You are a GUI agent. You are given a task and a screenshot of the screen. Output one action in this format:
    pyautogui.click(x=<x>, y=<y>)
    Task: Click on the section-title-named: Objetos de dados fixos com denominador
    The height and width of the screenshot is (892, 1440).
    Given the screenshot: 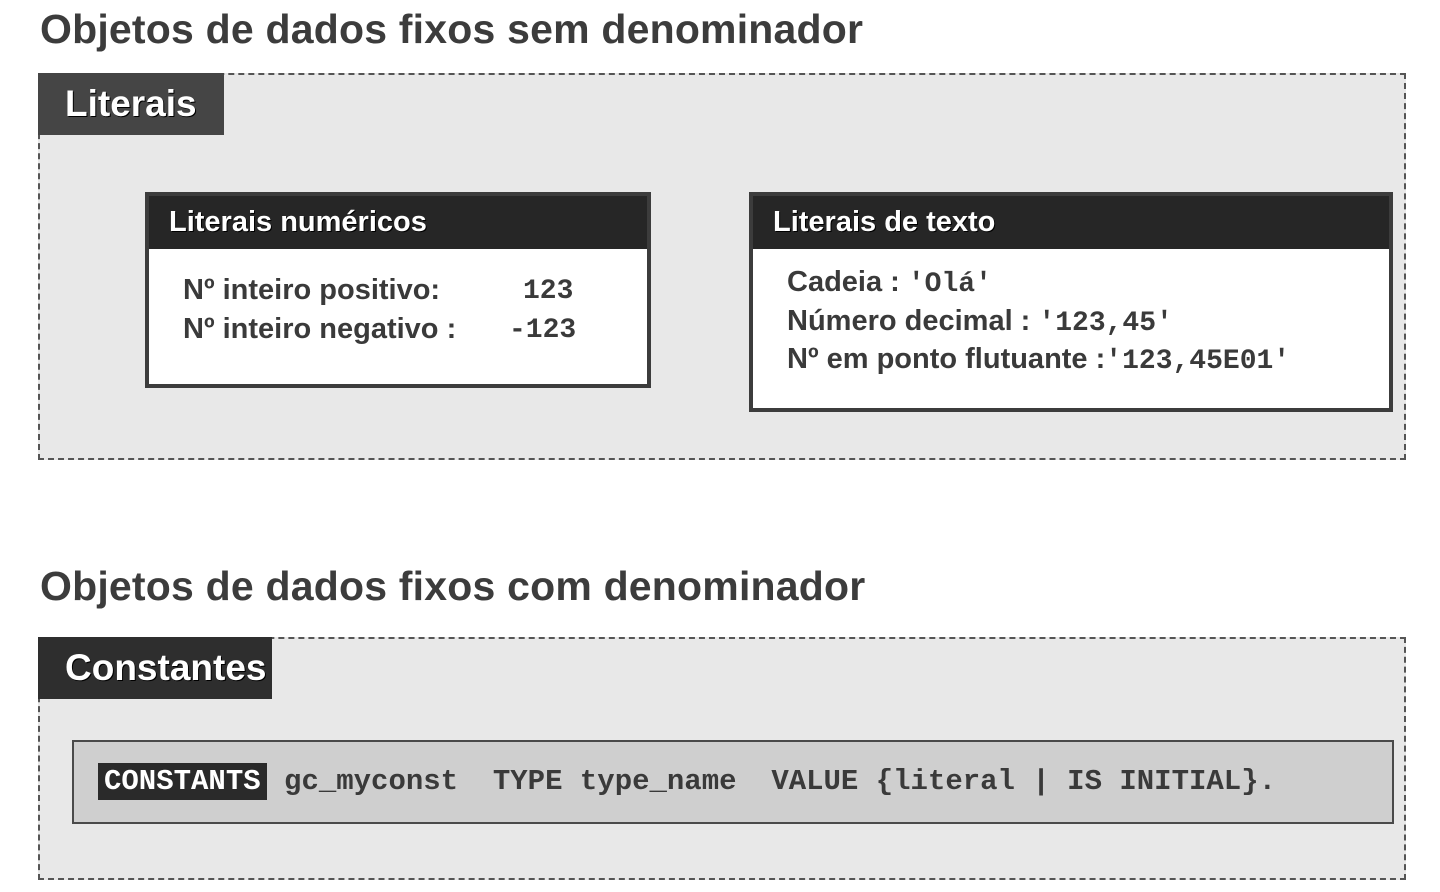 What is the action you would take?
    pyautogui.click(x=453, y=586)
    